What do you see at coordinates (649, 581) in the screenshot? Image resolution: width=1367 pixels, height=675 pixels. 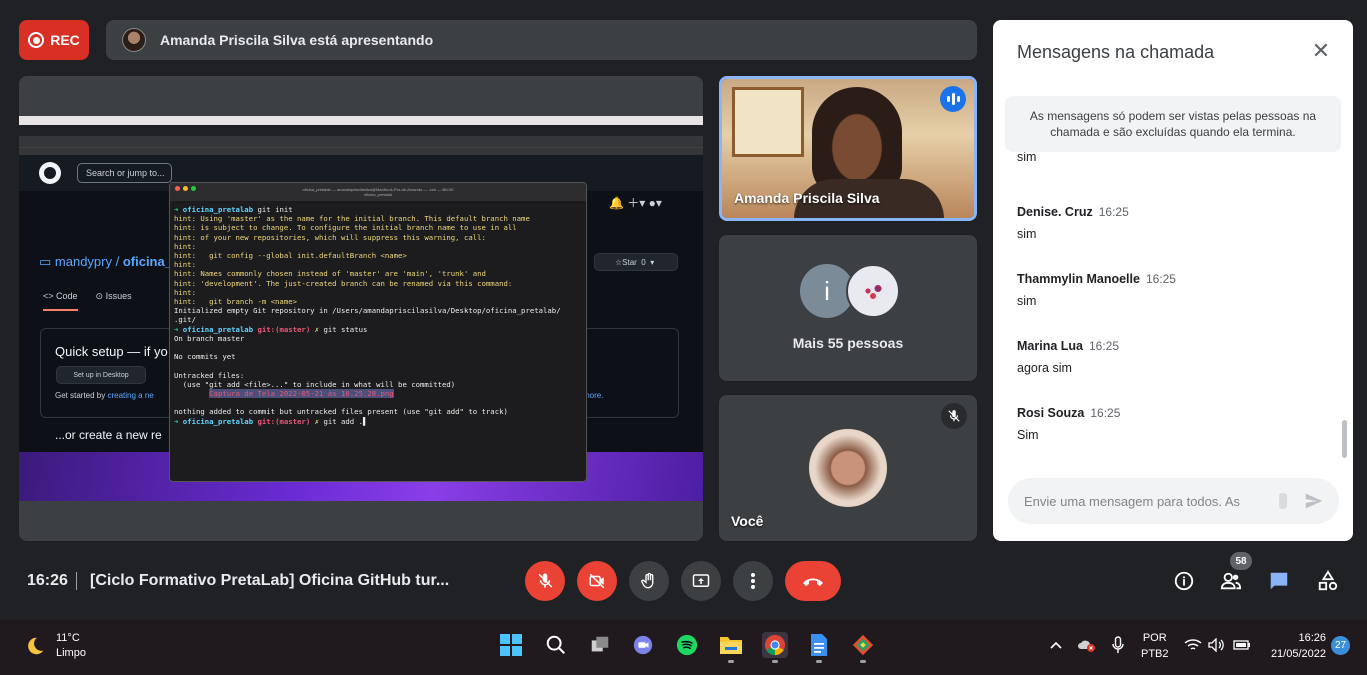 I see `raise-hand-button` at bounding box center [649, 581].